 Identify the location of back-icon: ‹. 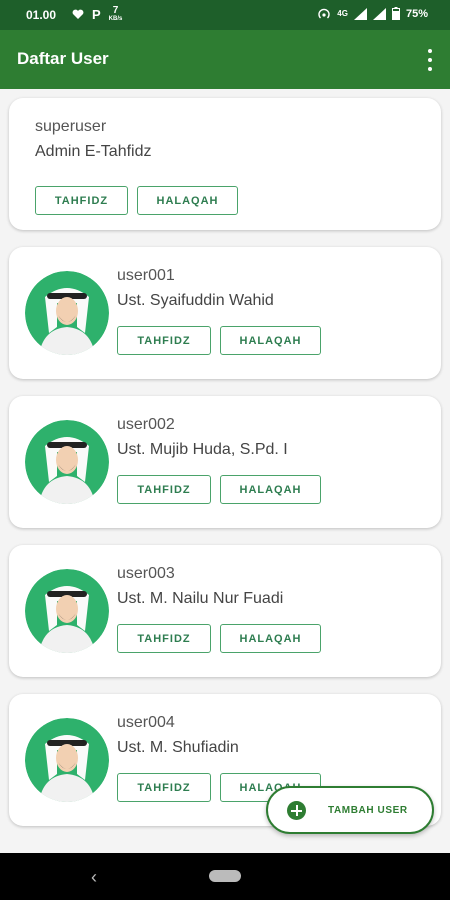
(94, 877).